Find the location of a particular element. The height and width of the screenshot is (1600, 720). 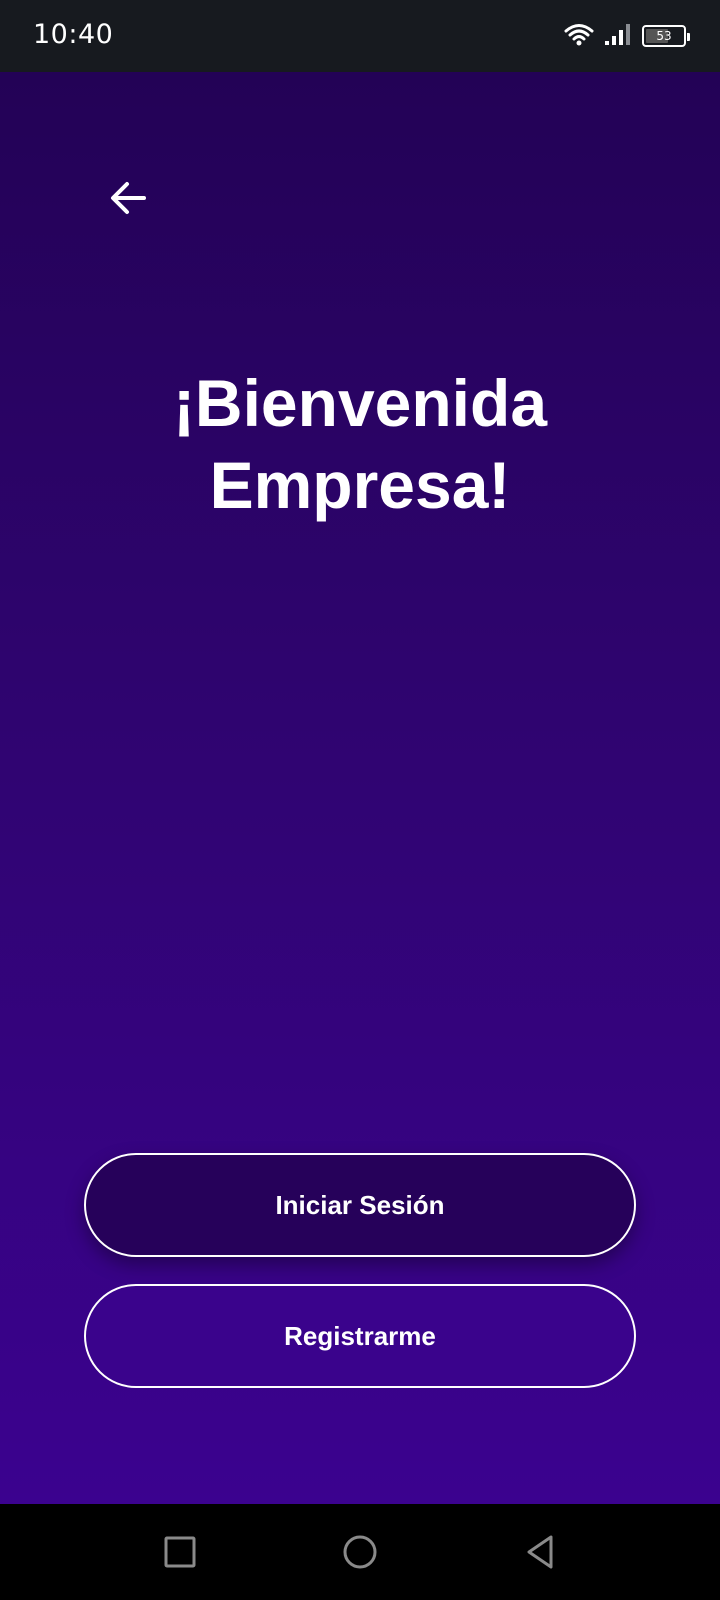

status-icons: 53 is located at coordinates (627, 36).